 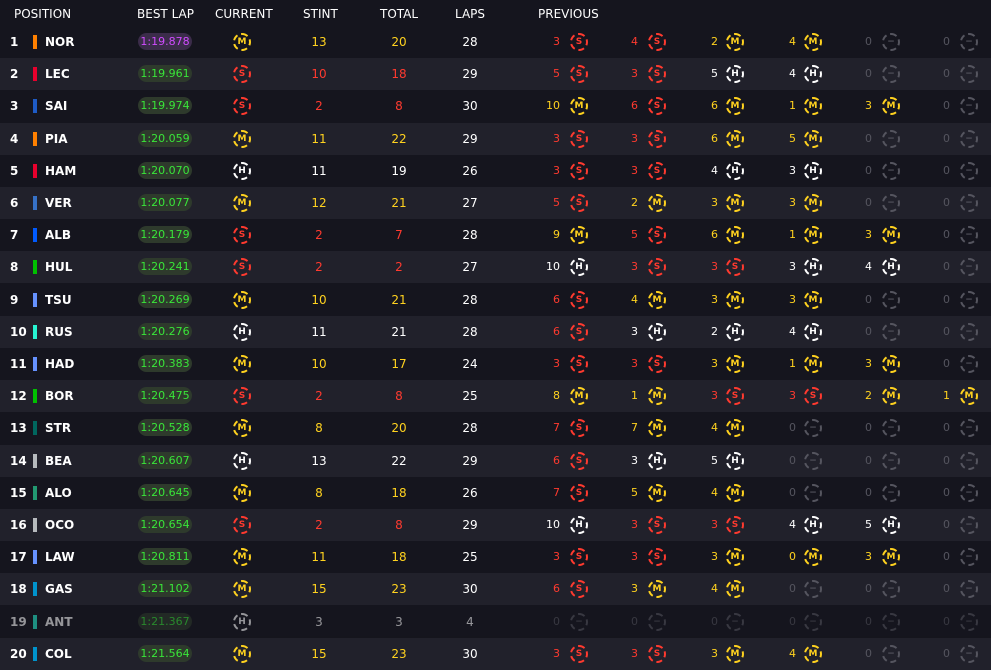 I want to click on driver-code: BOR, so click(x=59, y=396).